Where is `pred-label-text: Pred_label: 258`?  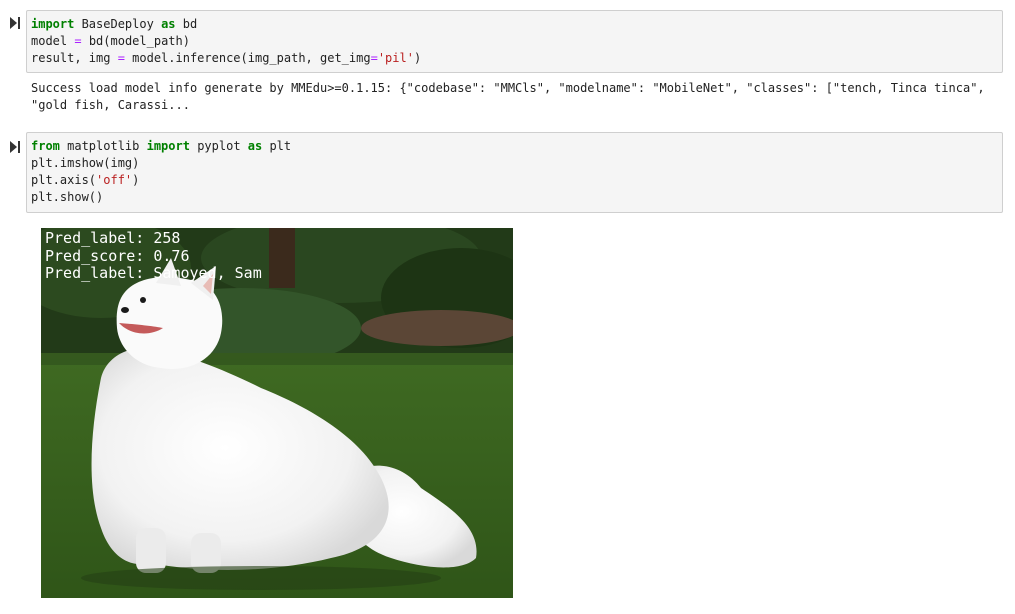
pred-label-text: Pred_label: 258 is located at coordinates (113, 238).